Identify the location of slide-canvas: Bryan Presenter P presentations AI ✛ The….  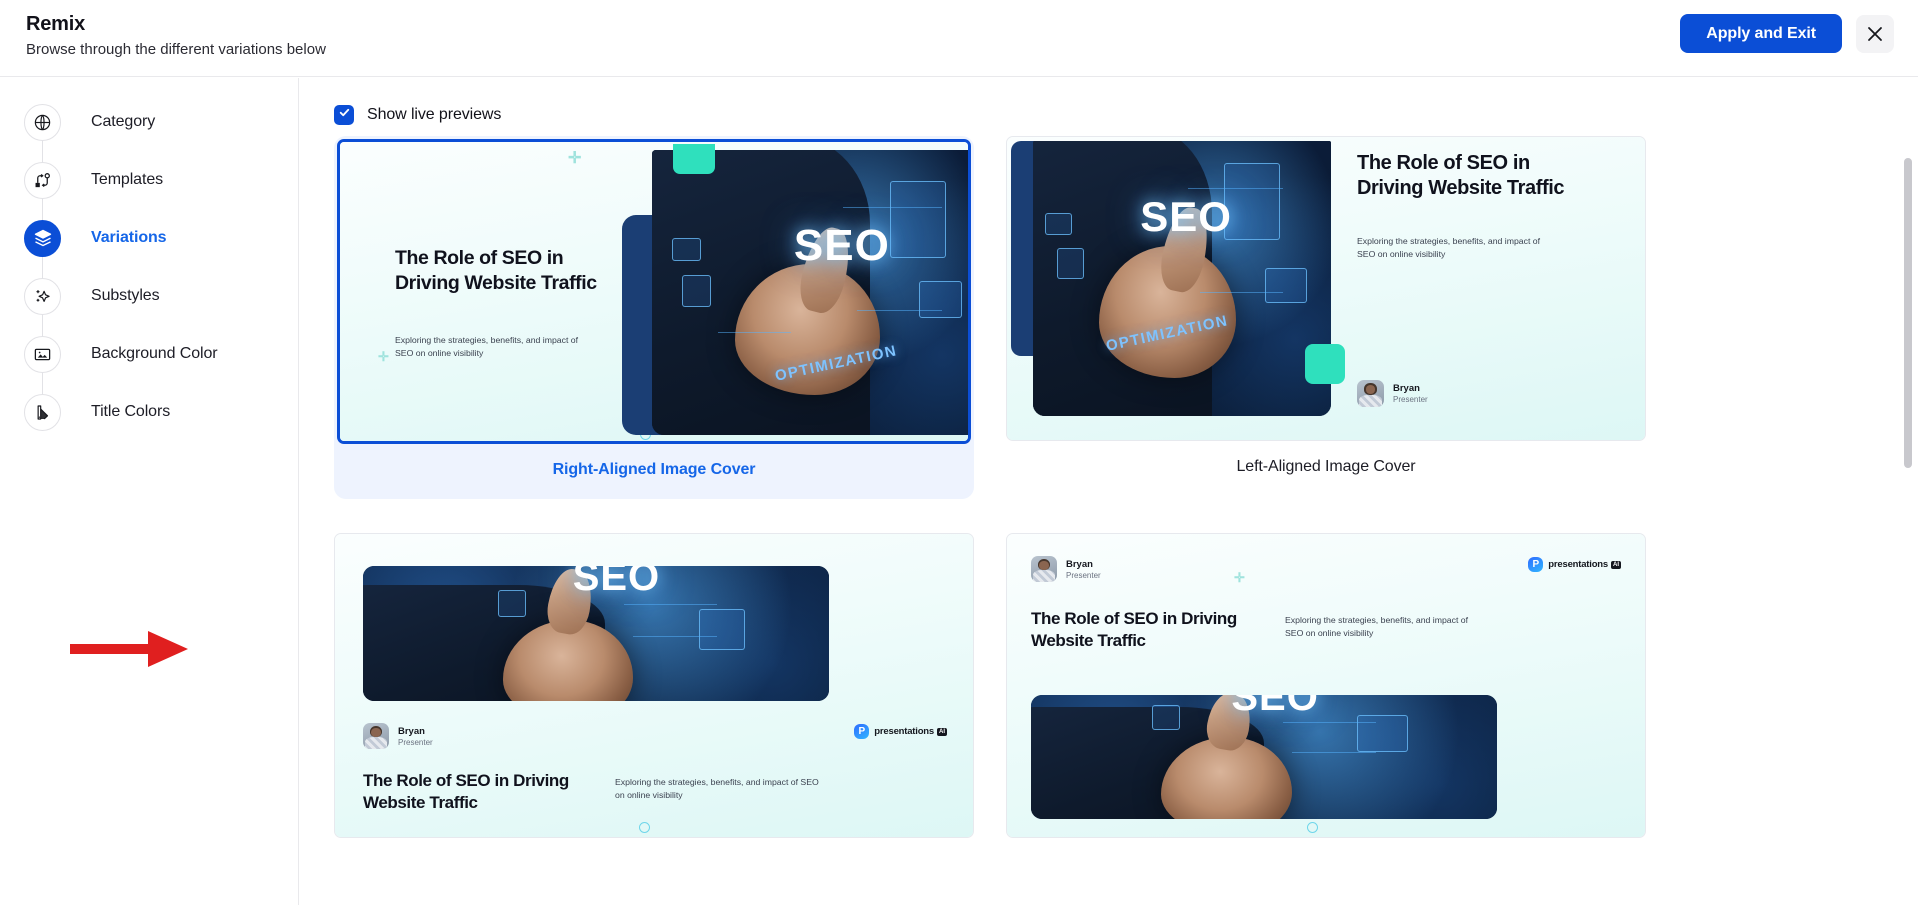
(1326, 685).